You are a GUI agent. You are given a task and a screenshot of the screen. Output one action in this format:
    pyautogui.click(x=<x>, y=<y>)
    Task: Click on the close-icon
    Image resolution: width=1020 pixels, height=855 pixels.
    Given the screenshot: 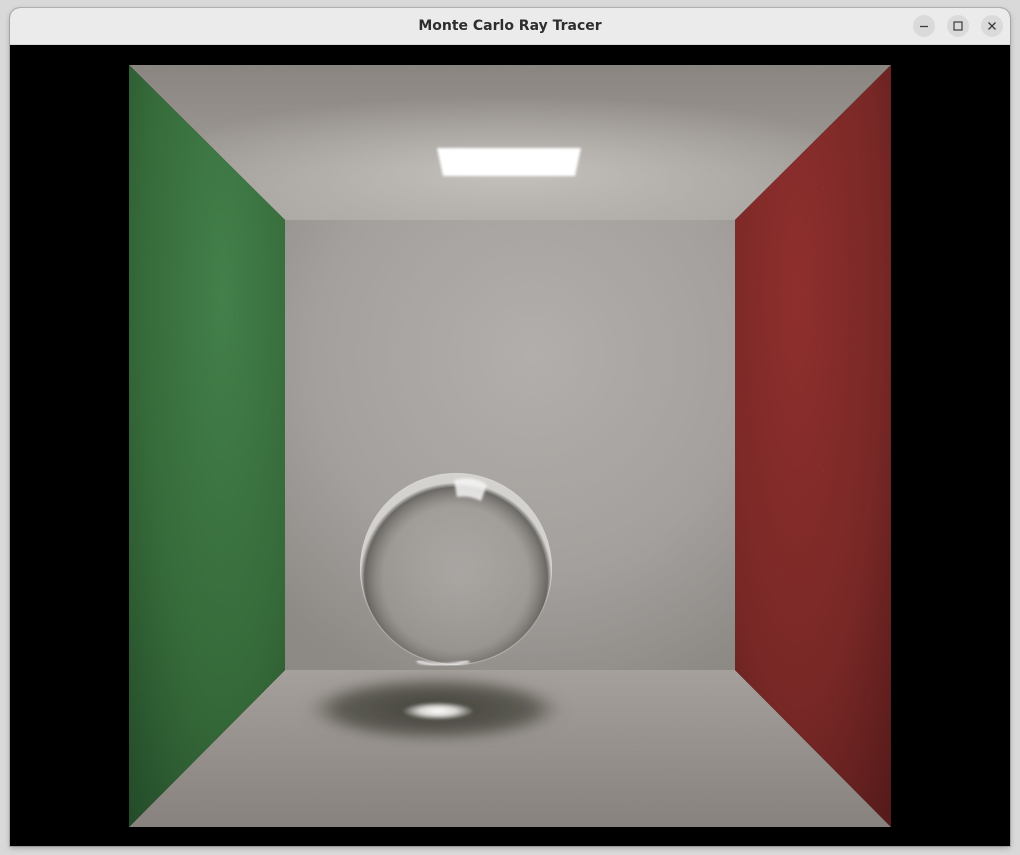 What is the action you would take?
    pyautogui.click(x=992, y=26)
    